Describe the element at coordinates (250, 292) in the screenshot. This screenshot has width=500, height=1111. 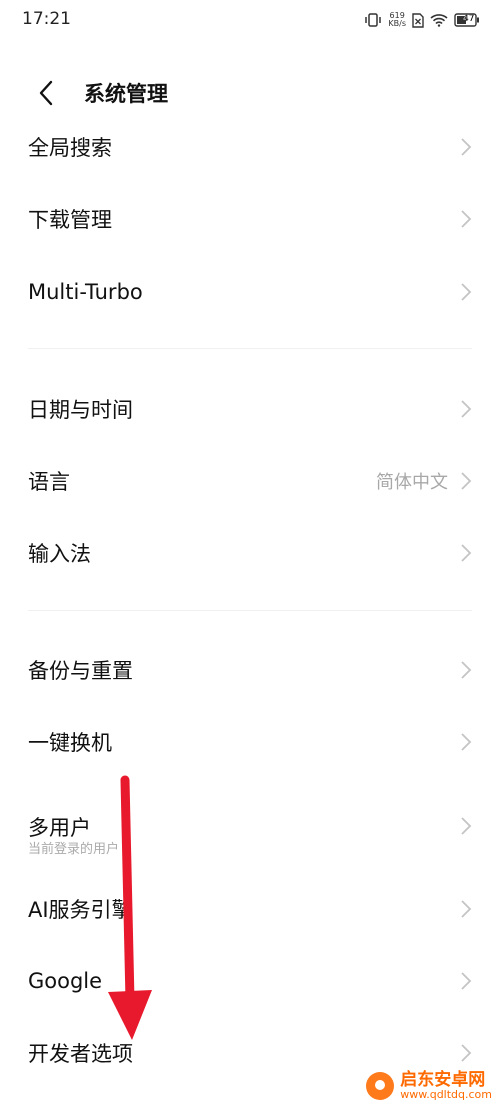
I see `settings-item-multi-turbo: Multi-Turbo` at that location.